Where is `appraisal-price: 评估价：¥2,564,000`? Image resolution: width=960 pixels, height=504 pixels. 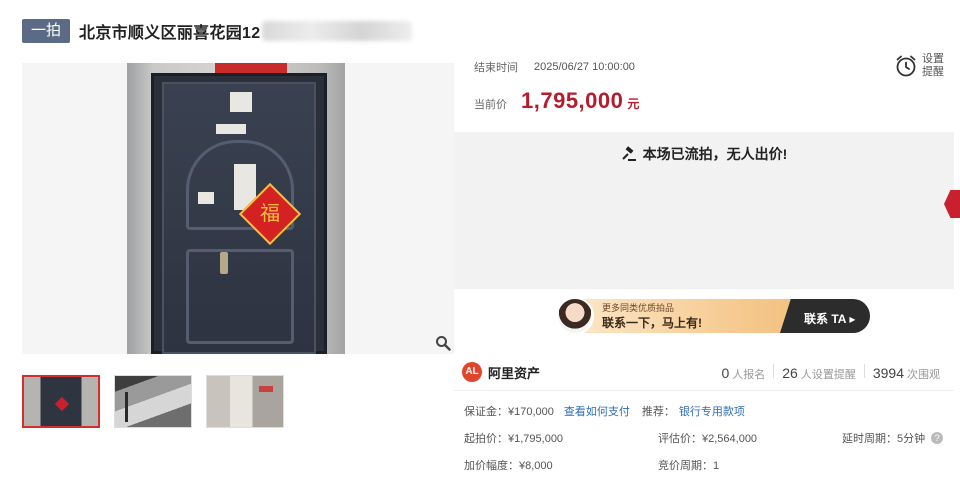
appraisal-price: 评估价：¥2,564,000 is located at coordinates (708, 439).